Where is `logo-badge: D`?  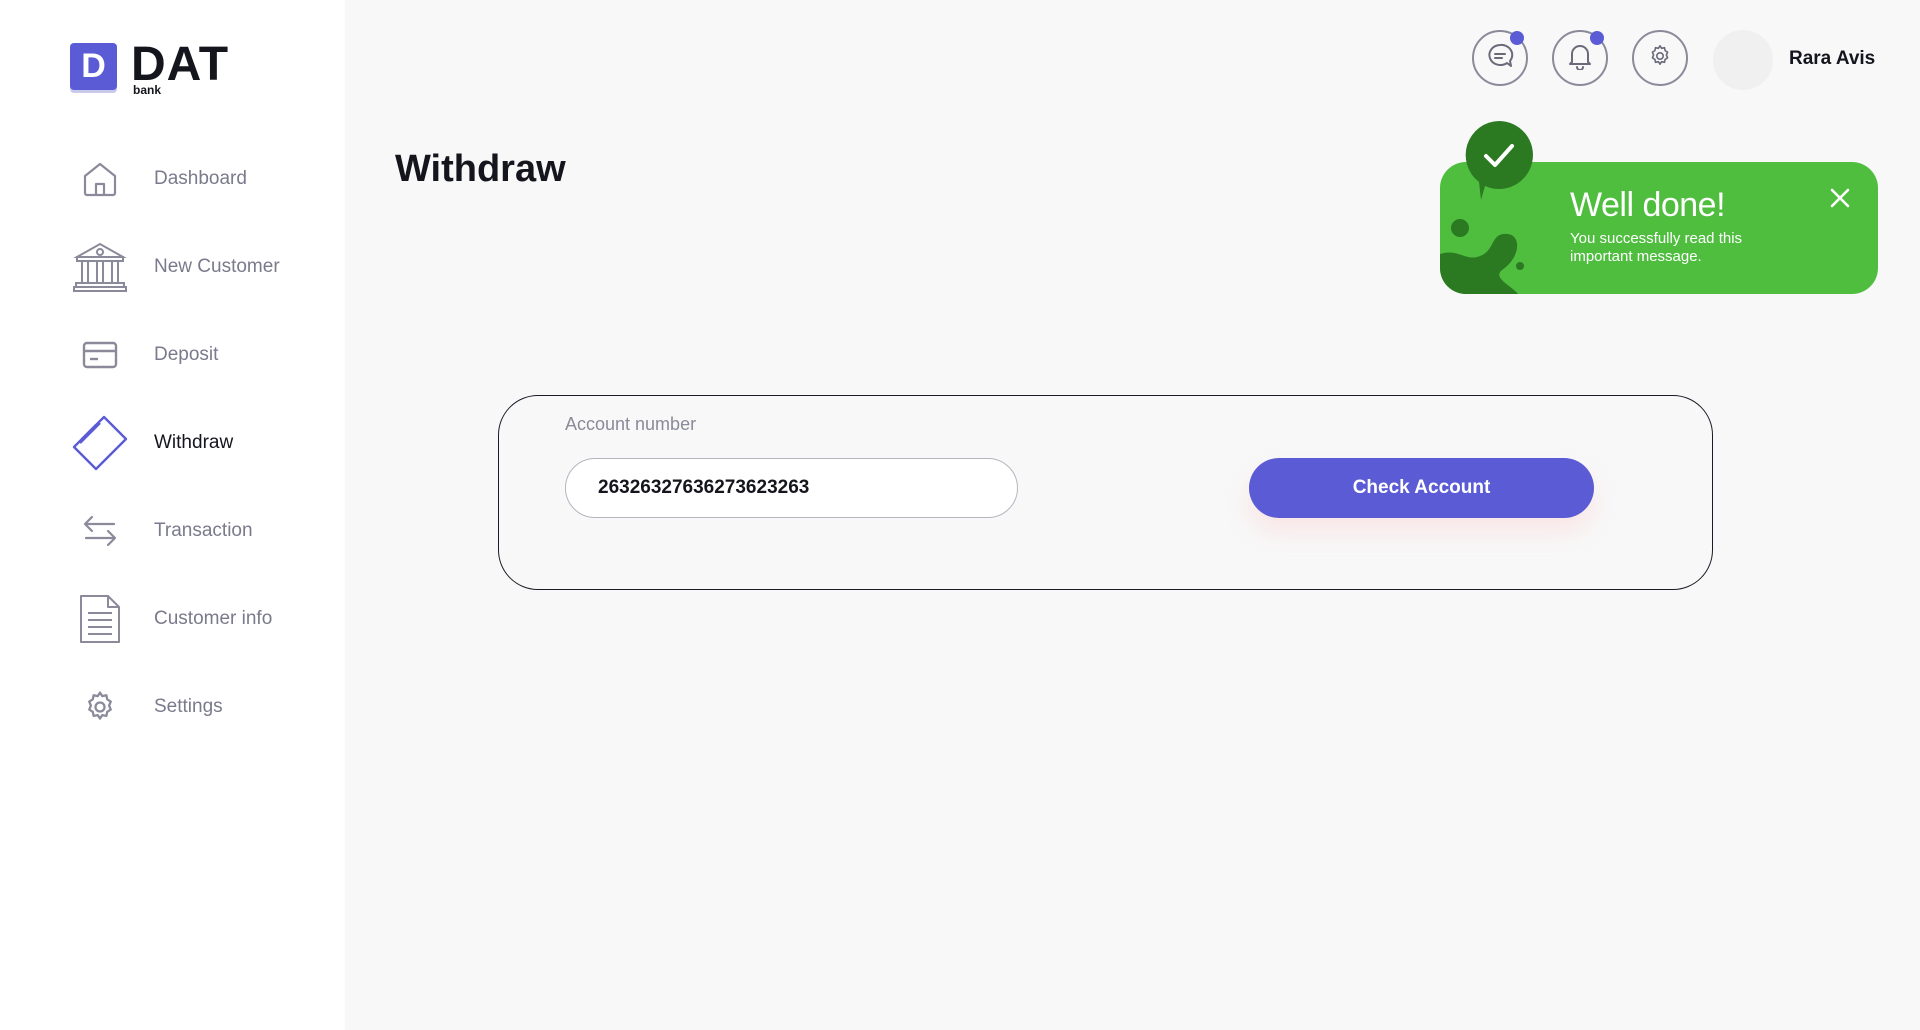 logo-badge: D is located at coordinates (93, 66).